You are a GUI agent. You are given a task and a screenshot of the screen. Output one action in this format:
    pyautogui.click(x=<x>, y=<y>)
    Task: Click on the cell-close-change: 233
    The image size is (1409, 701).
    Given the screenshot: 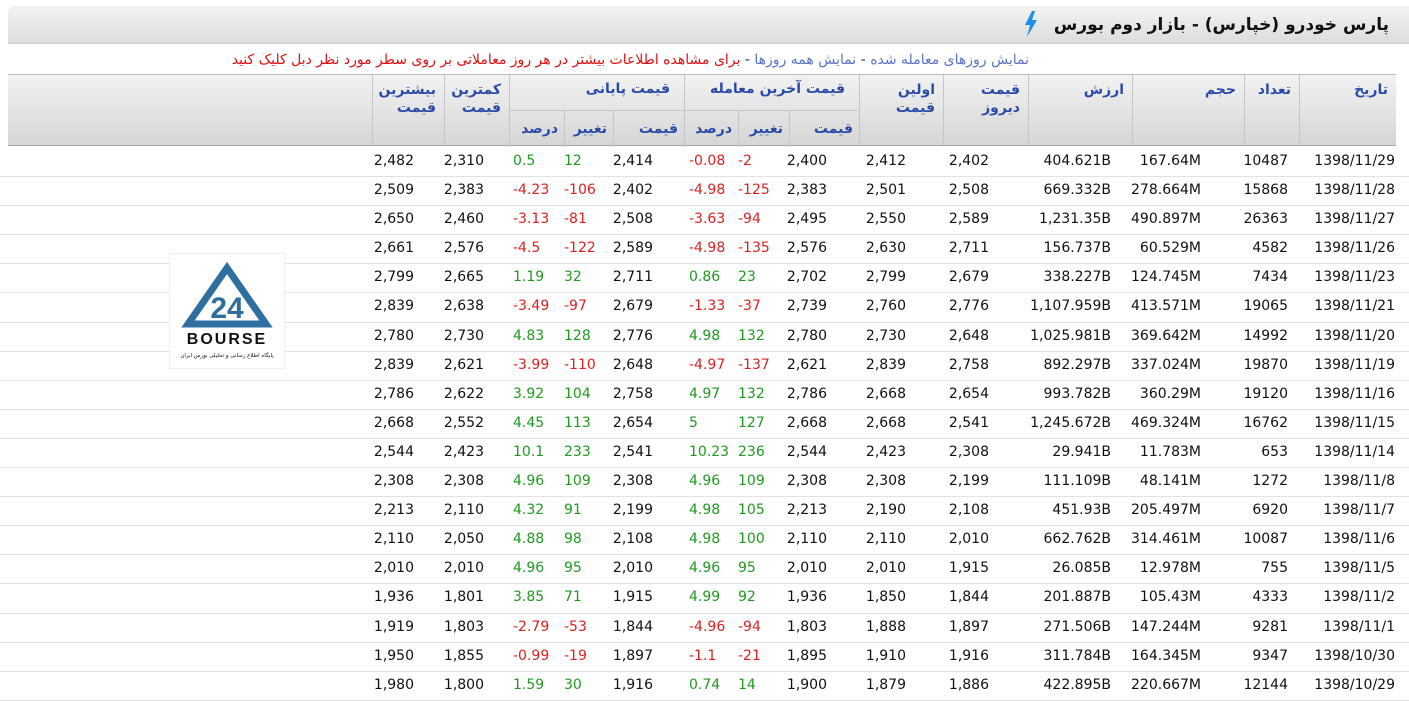 What is the action you would take?
    pyautogui.click(x=577, y=451)
    